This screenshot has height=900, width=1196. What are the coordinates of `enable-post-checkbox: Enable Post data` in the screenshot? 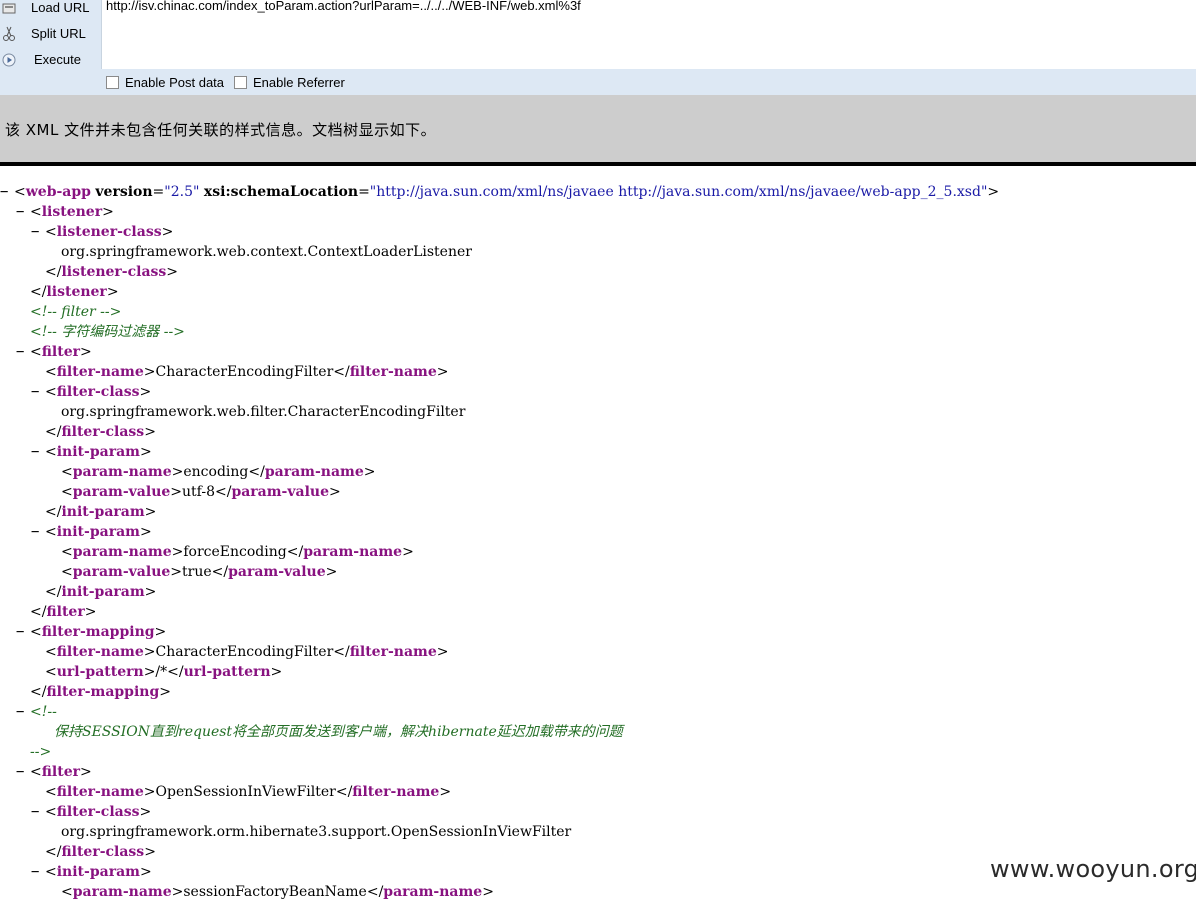 It's located at (165, 82).